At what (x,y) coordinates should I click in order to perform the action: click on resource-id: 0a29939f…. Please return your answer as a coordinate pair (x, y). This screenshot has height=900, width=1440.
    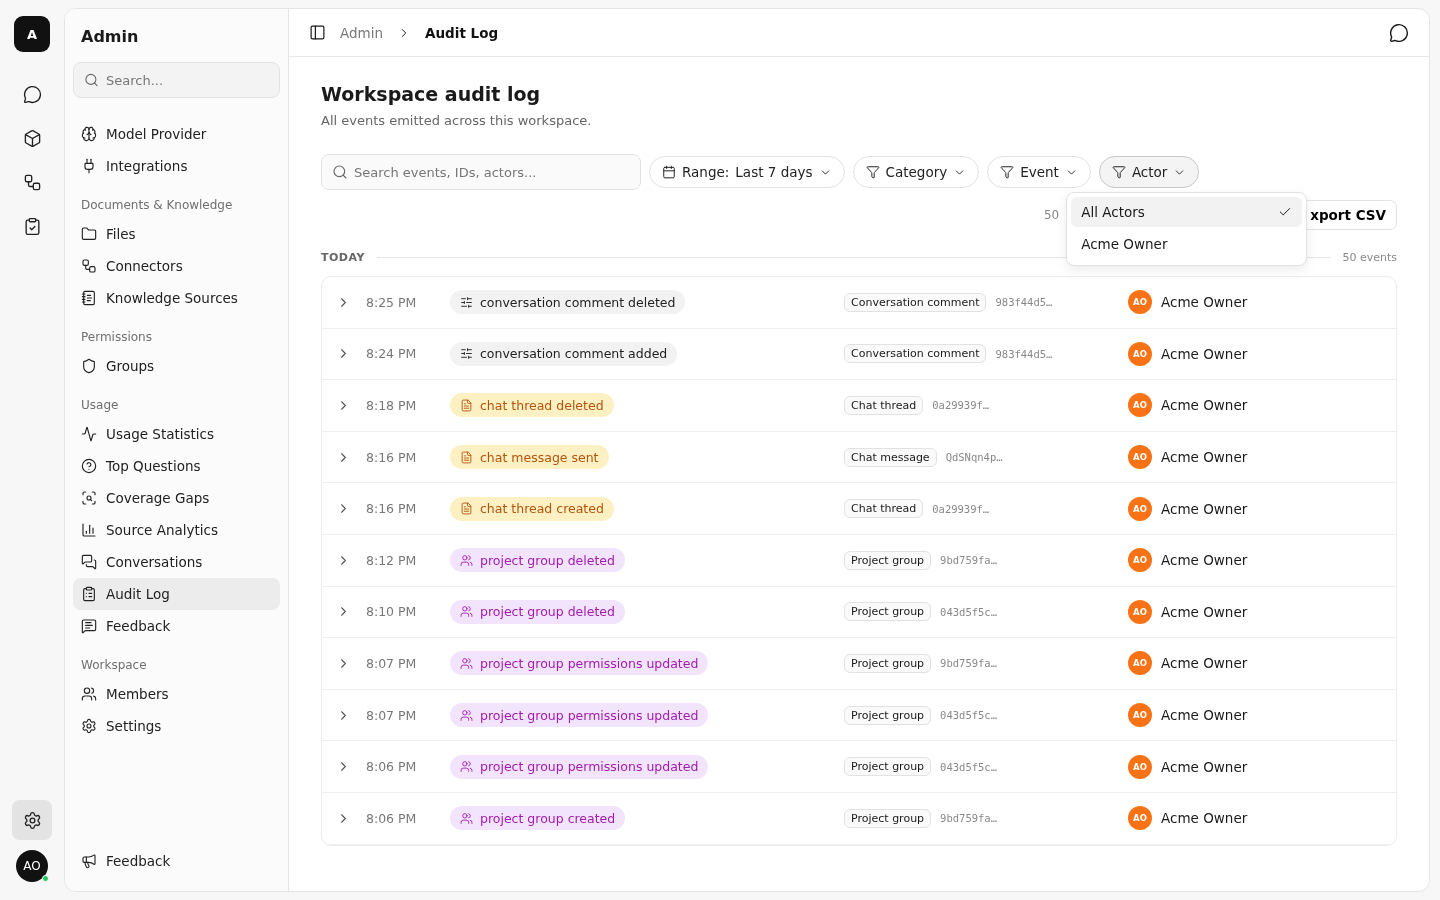
    Looking at the image, I should click on (961, 508).